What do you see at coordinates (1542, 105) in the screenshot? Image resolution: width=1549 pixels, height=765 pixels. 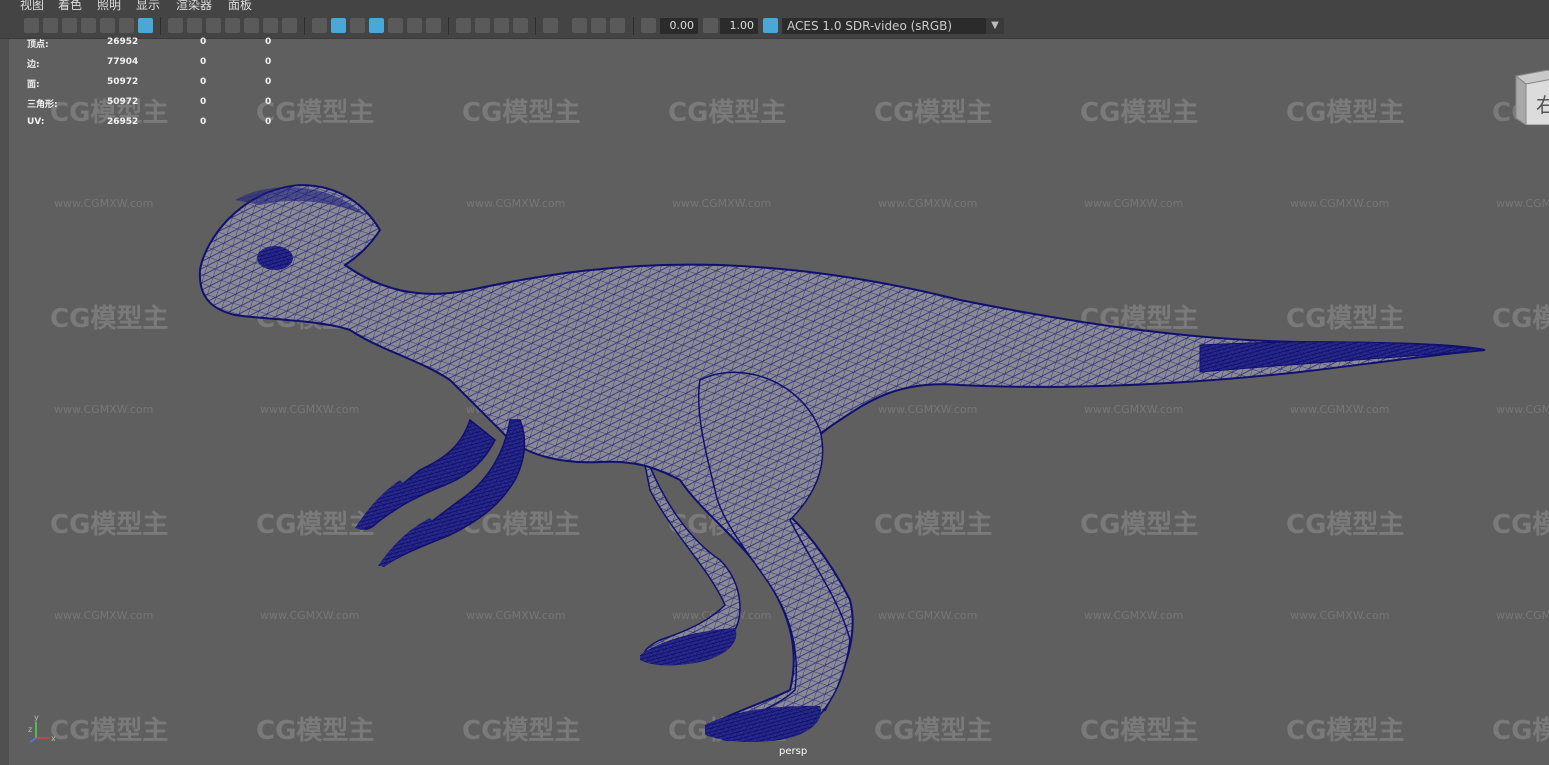 I see `viewcube-face-label: 右` at bounding box center [1542, 105].